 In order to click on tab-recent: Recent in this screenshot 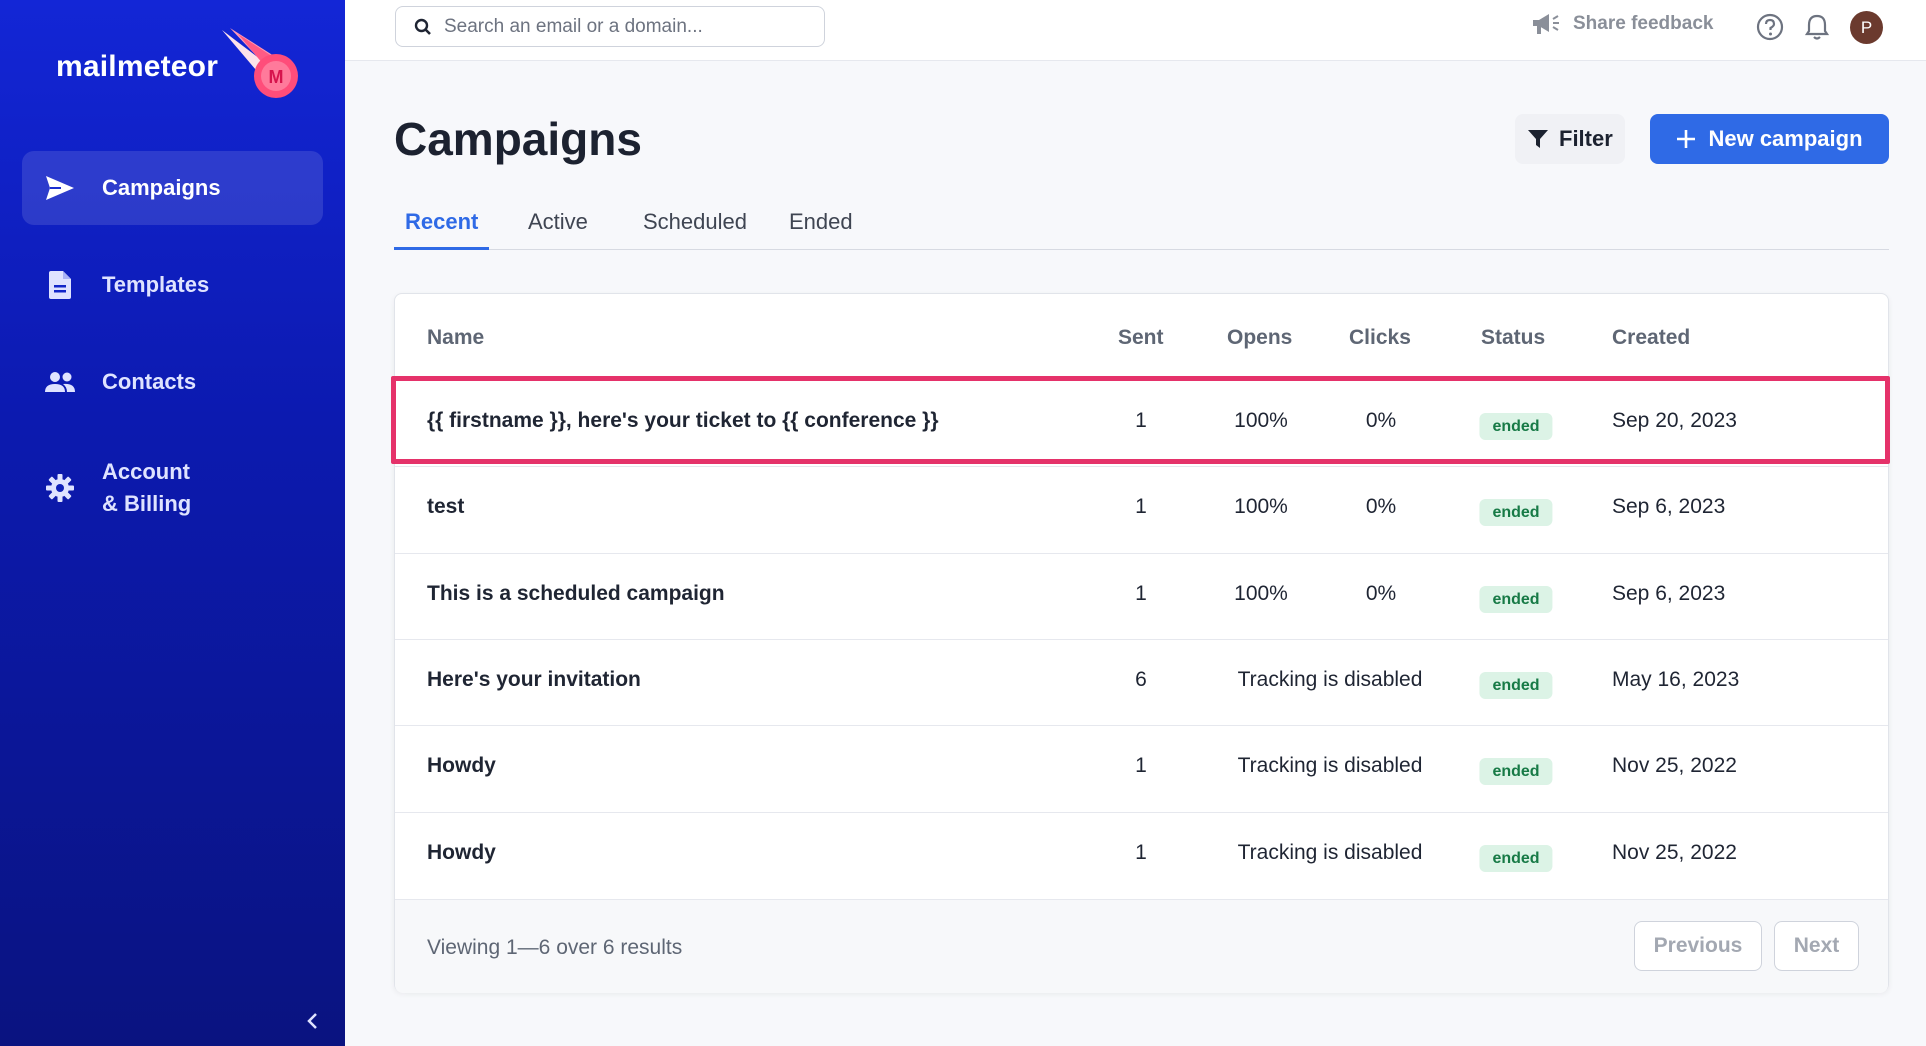, I will do `click(442, 229)`.